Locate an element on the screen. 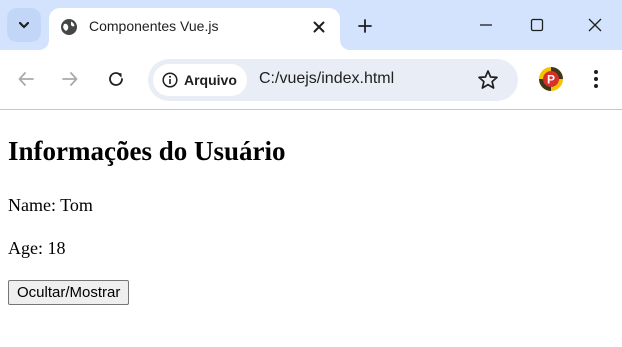 This screenshot has width=622, height=347. plus-icon is located at coordinates (365, 26).